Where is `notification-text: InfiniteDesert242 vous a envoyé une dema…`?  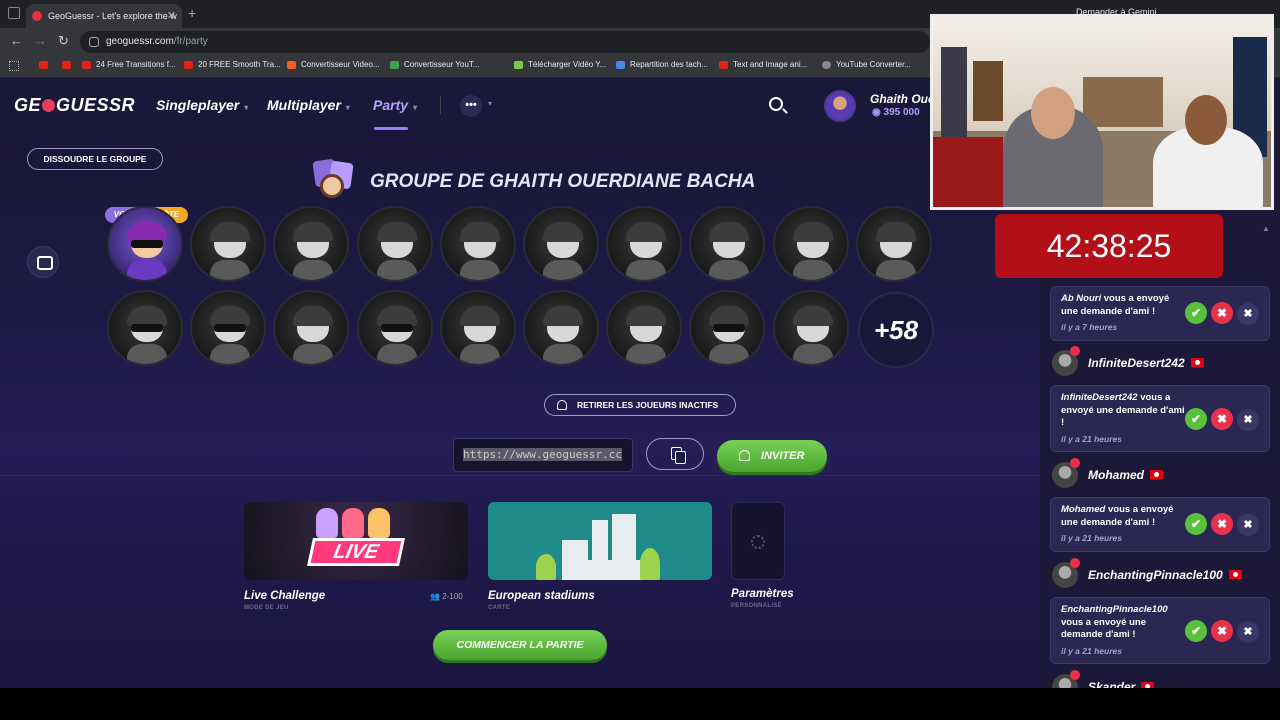
notification-text: InfiniteDesert242 vous a envoyé une dema… is located at coordinates (1124, 418).